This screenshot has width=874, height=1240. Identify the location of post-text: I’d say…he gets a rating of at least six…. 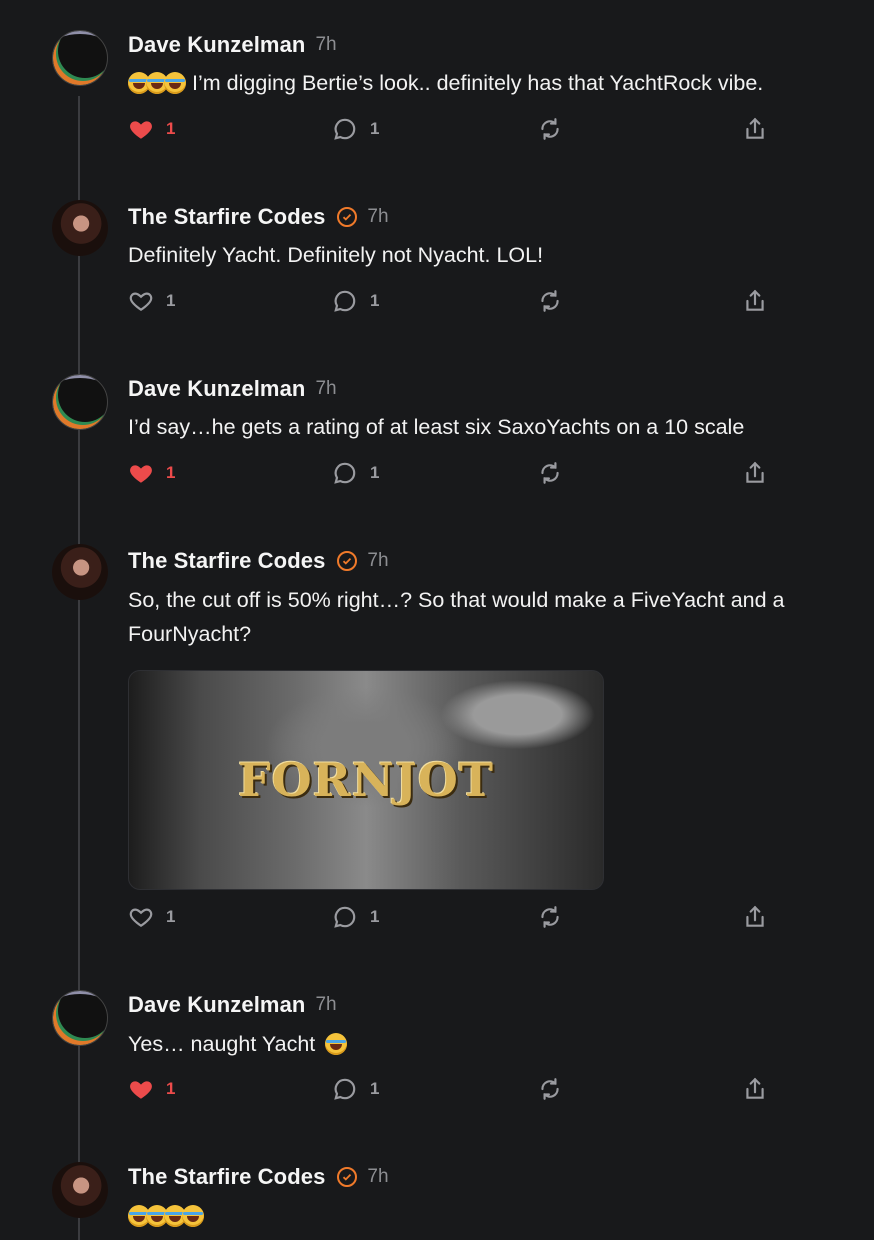
(436, 427).